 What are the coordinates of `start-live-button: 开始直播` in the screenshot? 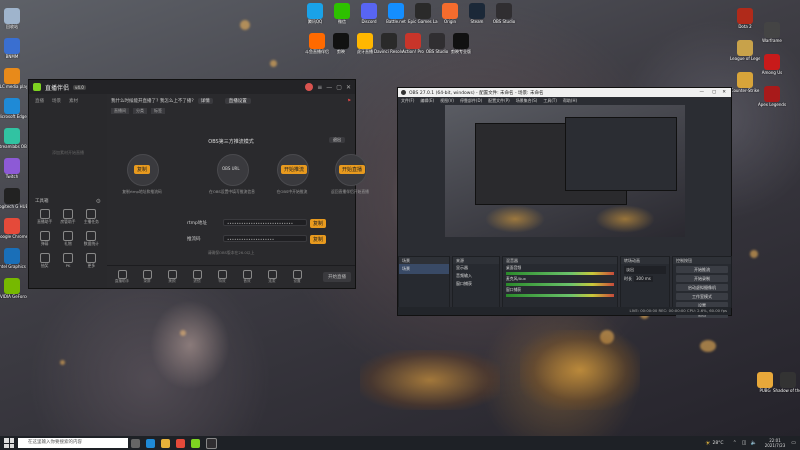 It's located at (337, 277).